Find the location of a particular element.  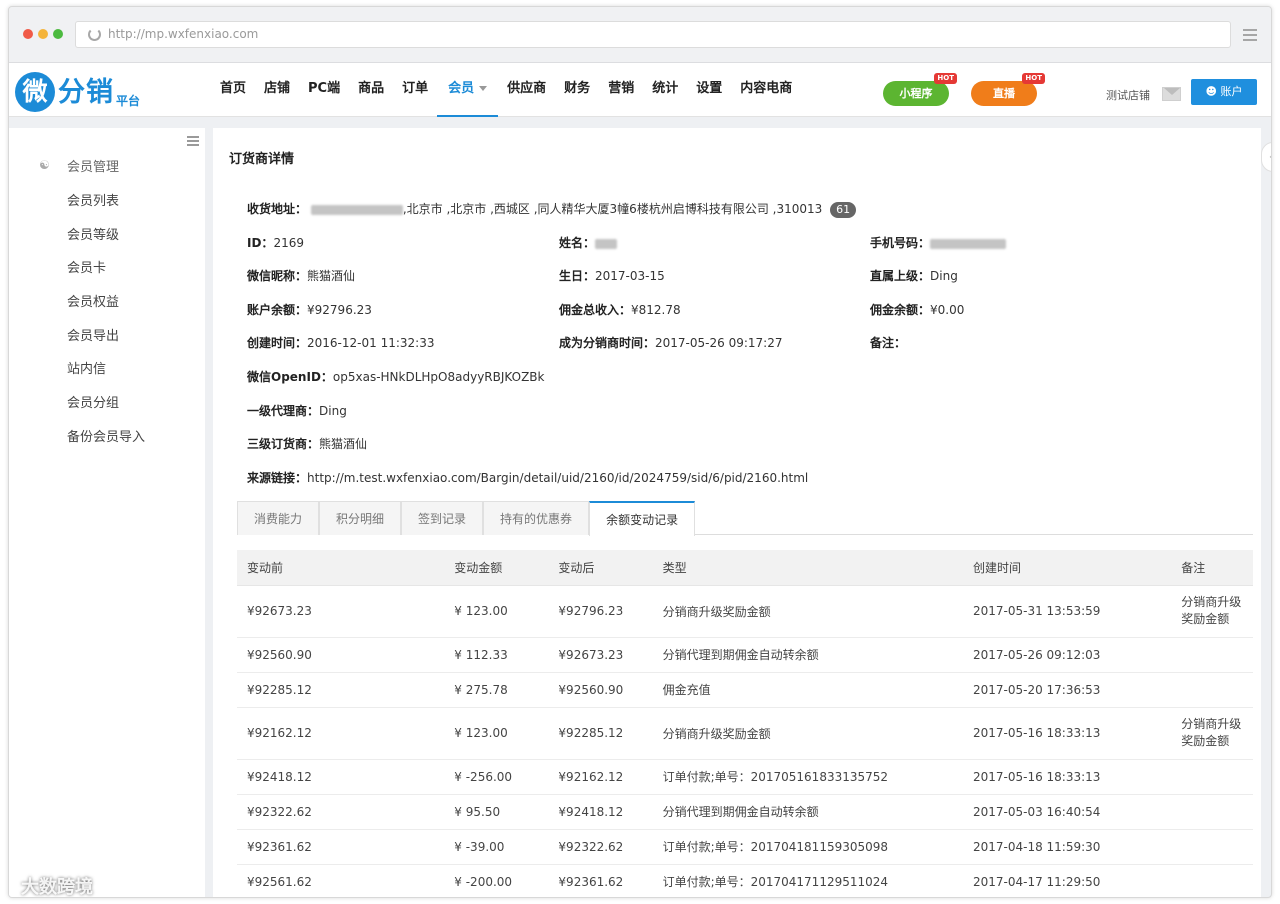

nav-marketing: 营销 is located at coordinates (621, 90).